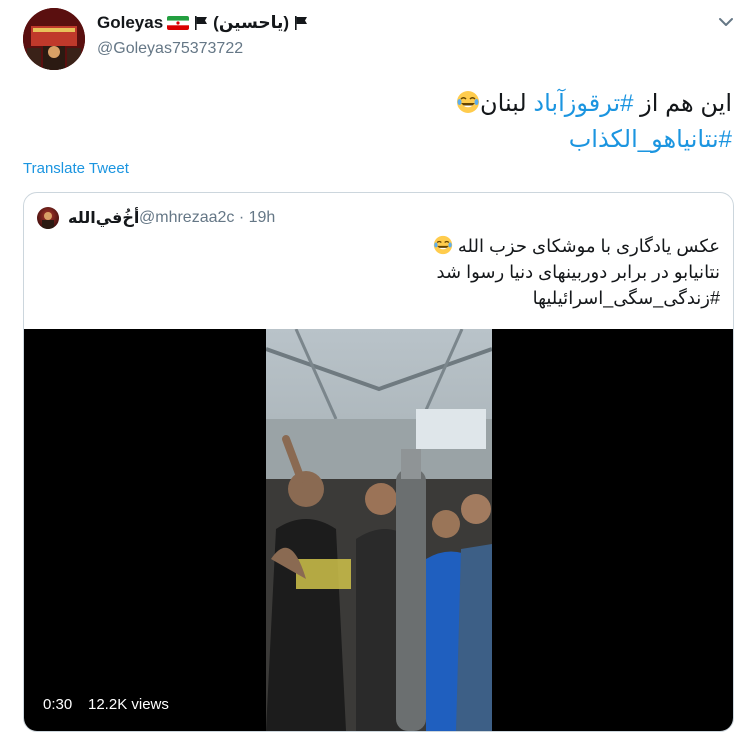  I want to click on quoted-text-line-1: عکس یادگاری با موشکای حزب الله, so click(395, 246).